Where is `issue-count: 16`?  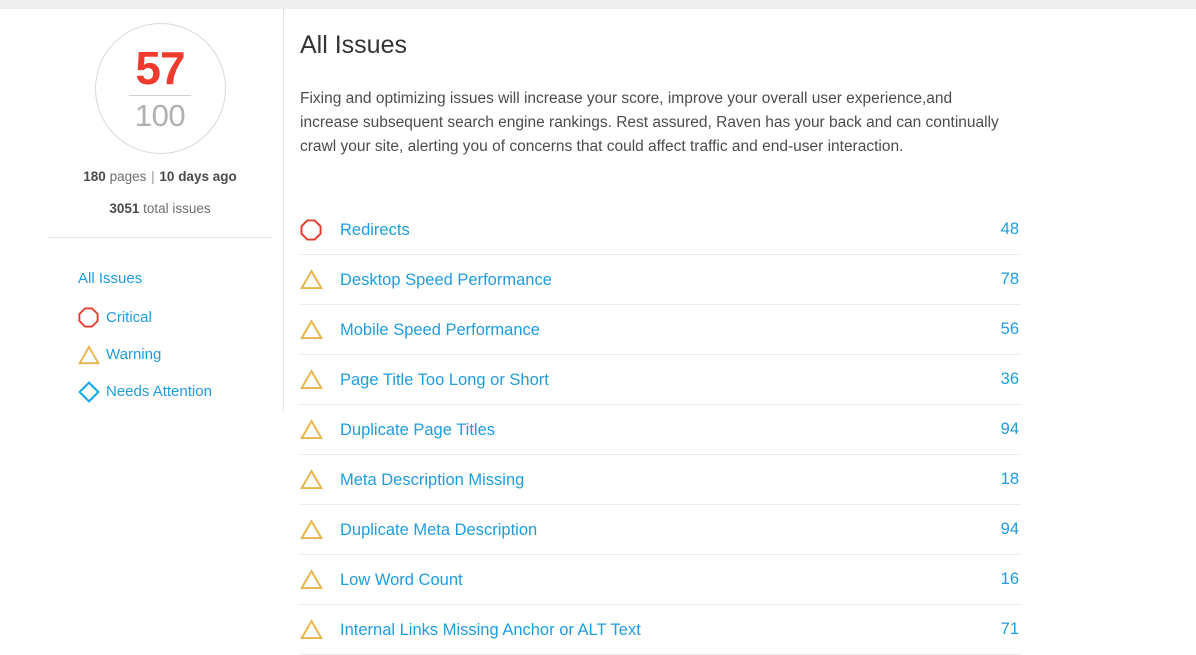
issue-count: 16 is located at coordinates (1009, 579).